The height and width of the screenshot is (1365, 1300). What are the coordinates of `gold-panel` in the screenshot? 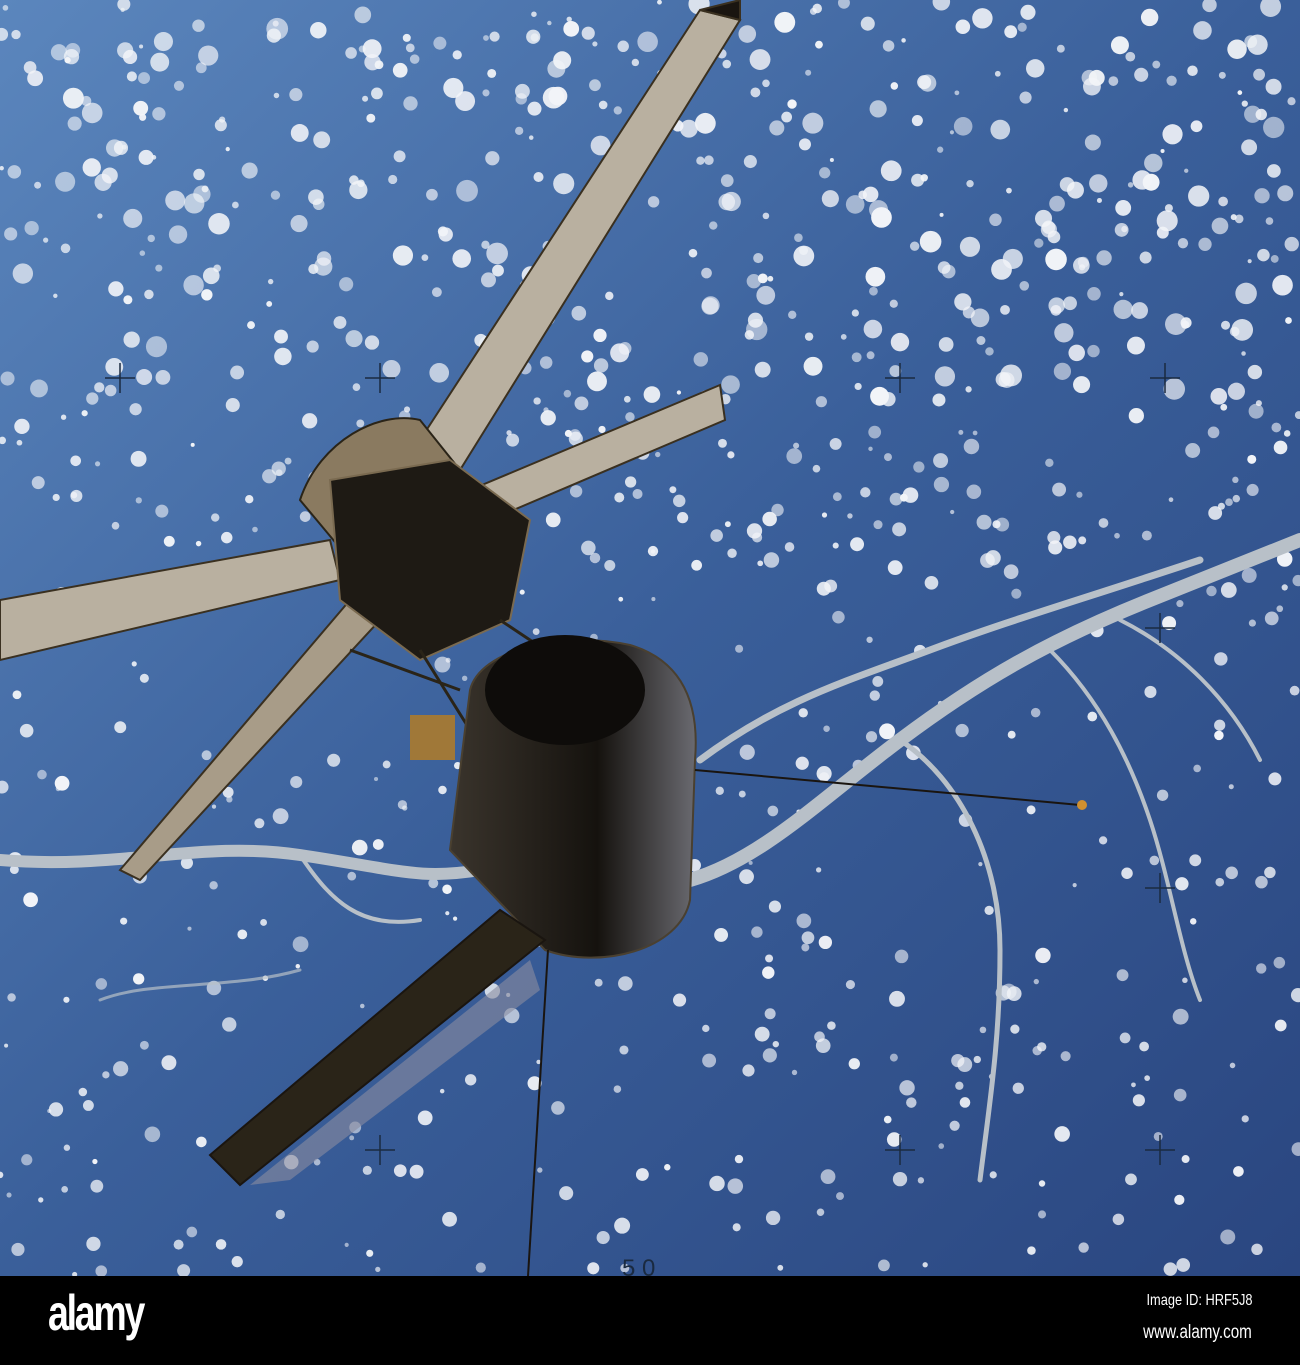 It's located at (432, 737).